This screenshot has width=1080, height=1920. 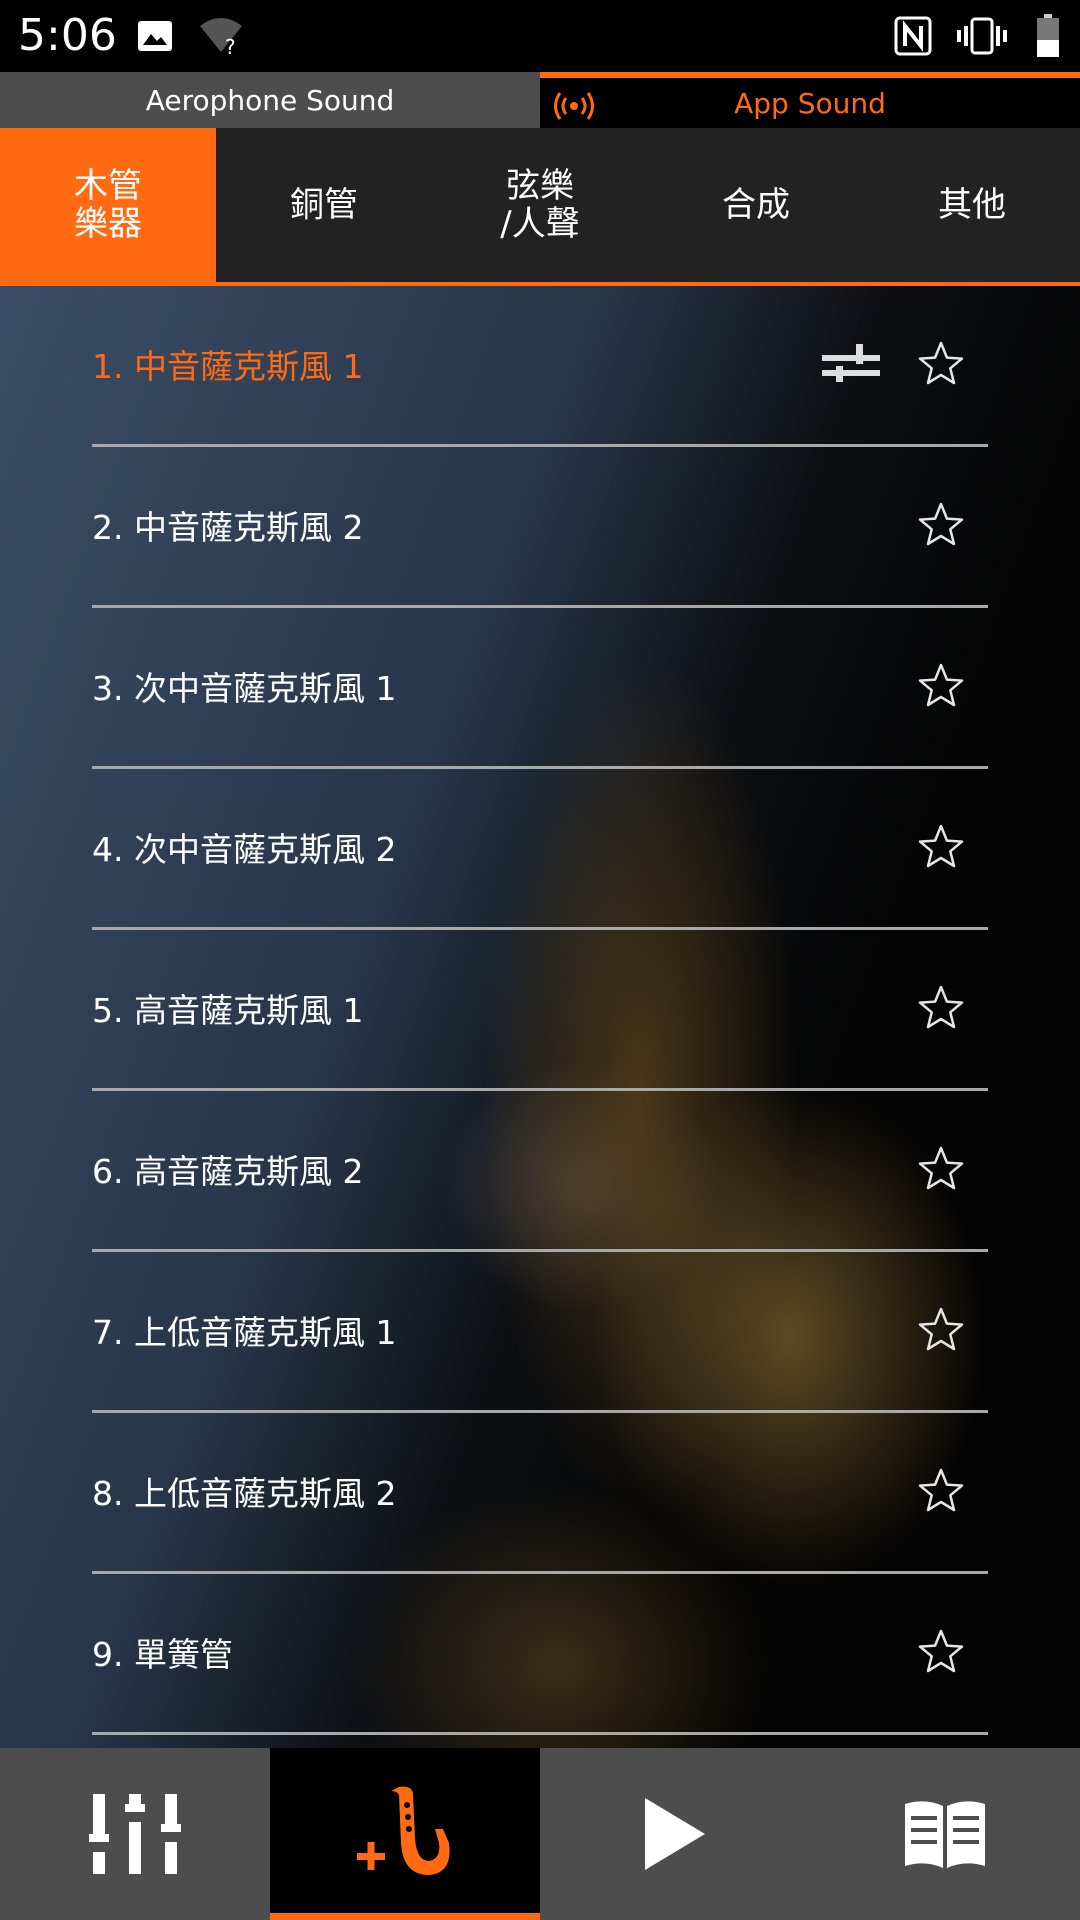 I want to click on list-item: 8. 上低音薩克斯風 2, so click(x=540, y=1493).